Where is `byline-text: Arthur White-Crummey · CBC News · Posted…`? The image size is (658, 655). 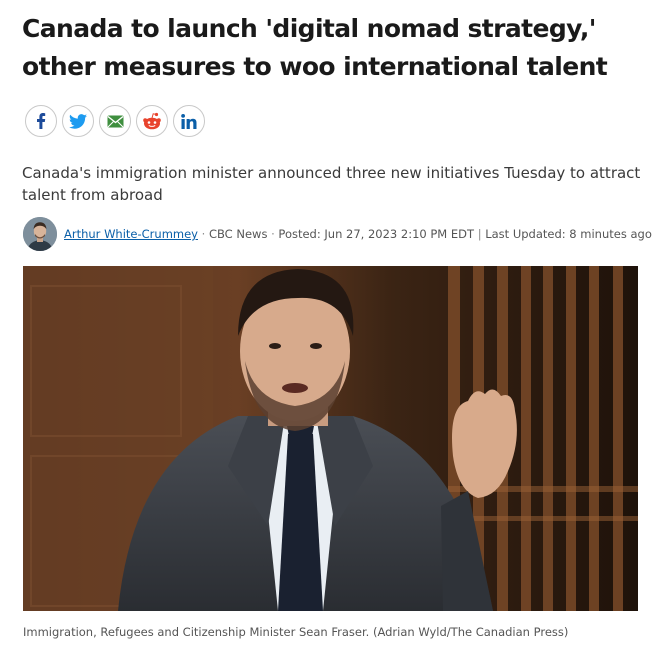 byline-text: Arthur White-Crummey · CBC News · Posted… is located at coordinates (358, 234).